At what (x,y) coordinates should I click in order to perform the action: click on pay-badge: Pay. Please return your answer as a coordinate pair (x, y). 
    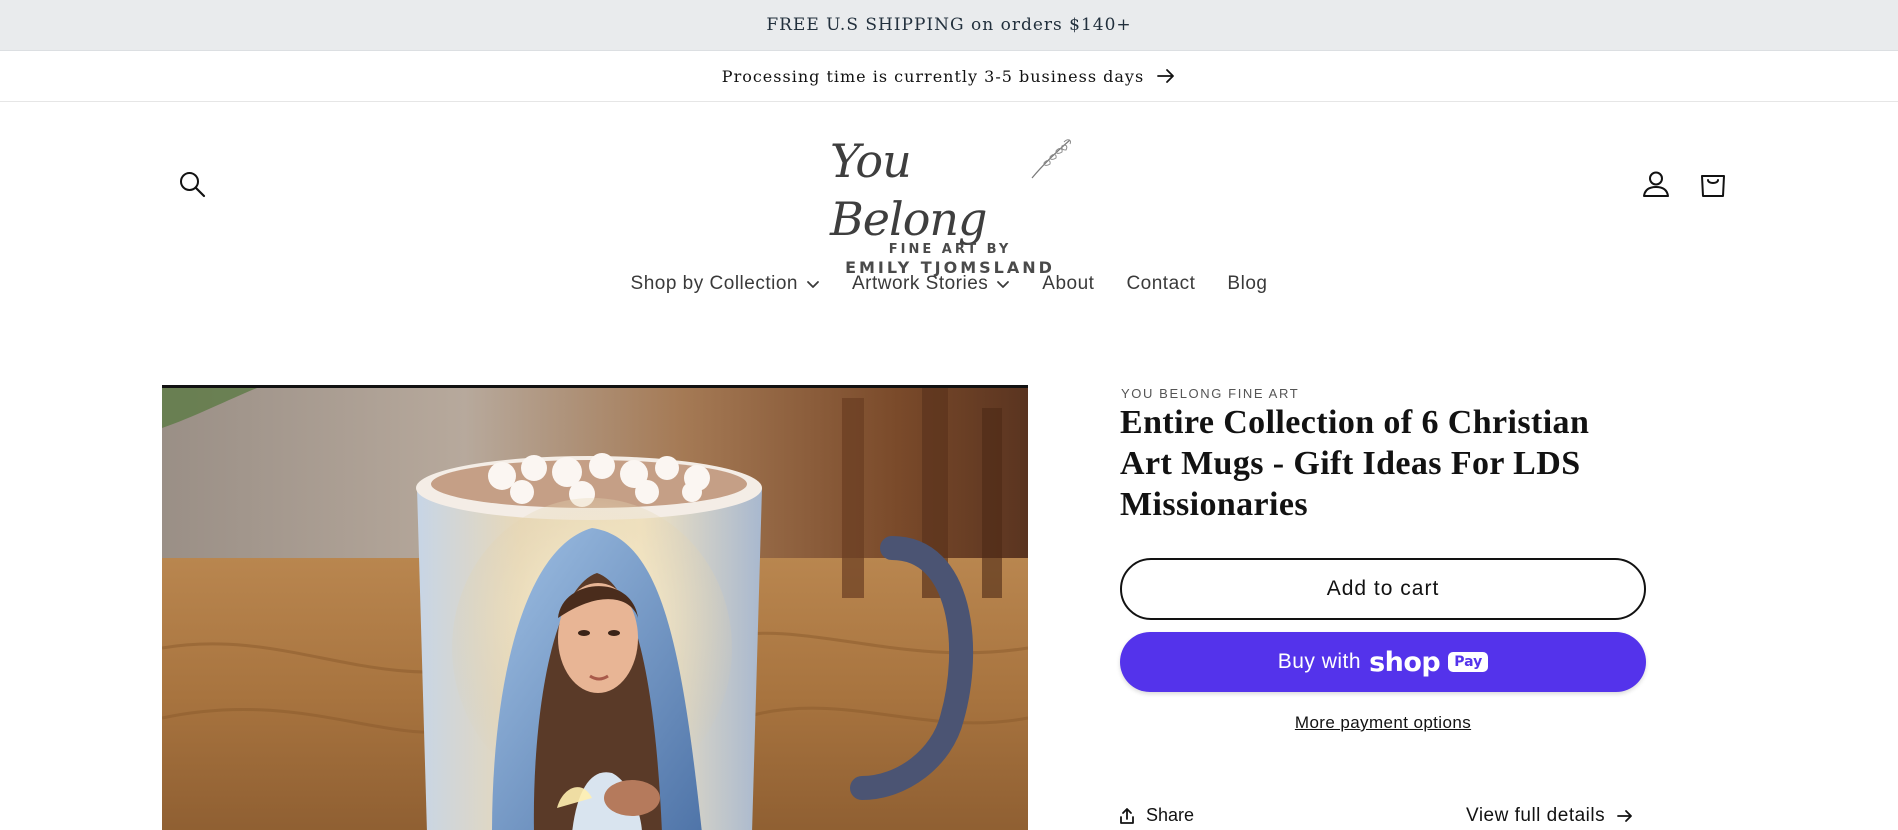
    Looking at the image, I should click on (1468, 662).